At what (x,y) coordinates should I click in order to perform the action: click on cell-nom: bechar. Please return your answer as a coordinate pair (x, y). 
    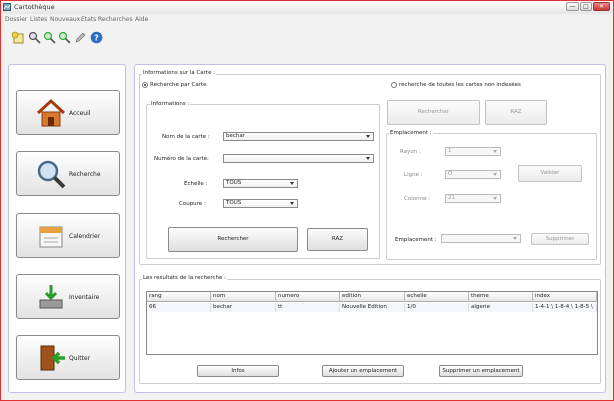
    Looking at the image, I should click on (243, 307).